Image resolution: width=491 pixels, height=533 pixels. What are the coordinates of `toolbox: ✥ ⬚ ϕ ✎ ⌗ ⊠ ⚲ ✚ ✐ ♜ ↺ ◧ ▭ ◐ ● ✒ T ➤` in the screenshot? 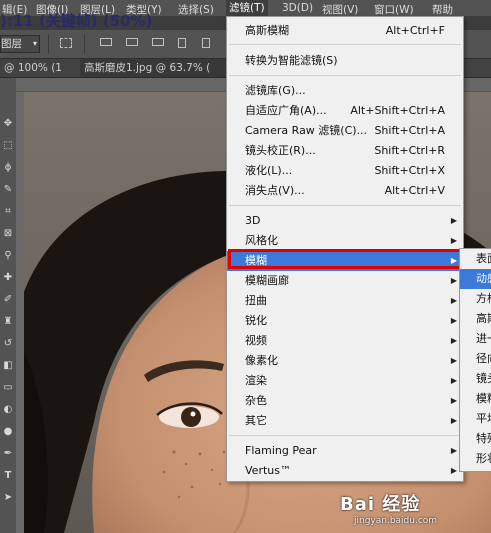 It's located at (8, 305).